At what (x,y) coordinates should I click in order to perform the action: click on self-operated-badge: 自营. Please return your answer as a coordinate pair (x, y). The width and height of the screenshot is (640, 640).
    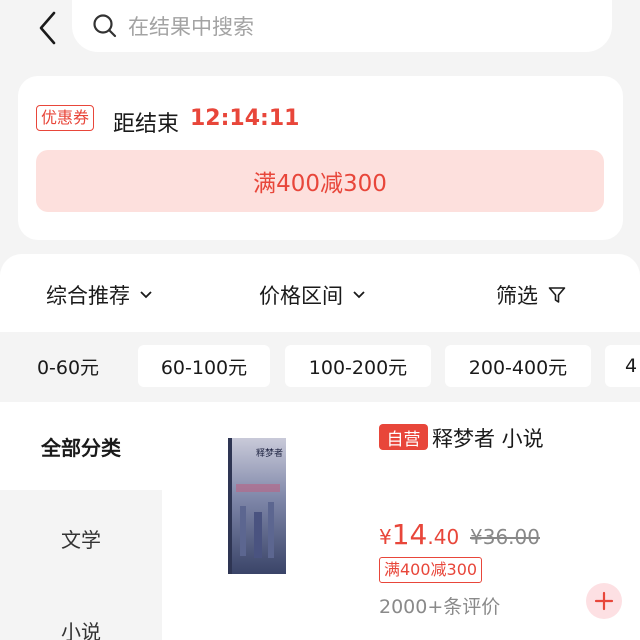
    Looking at the image, I should click on (403, 437).